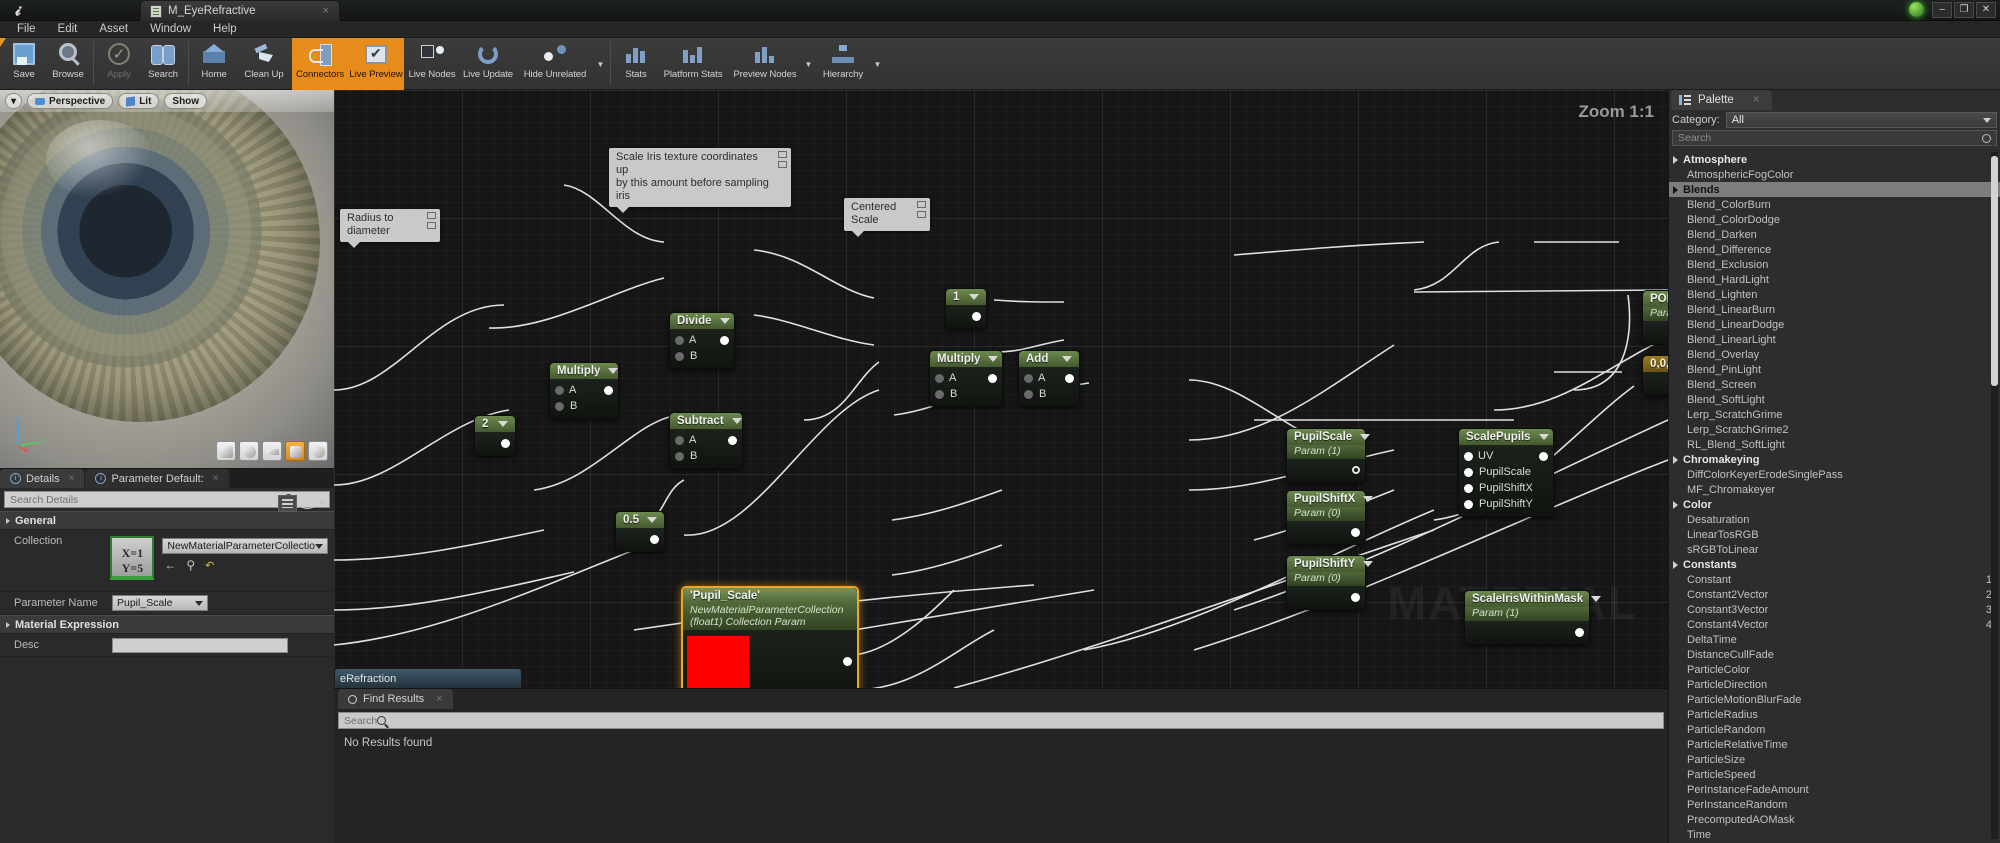 This screenshot has width=2000, height=843. I want to click on shape-button-cylinder, so click(226, 451).